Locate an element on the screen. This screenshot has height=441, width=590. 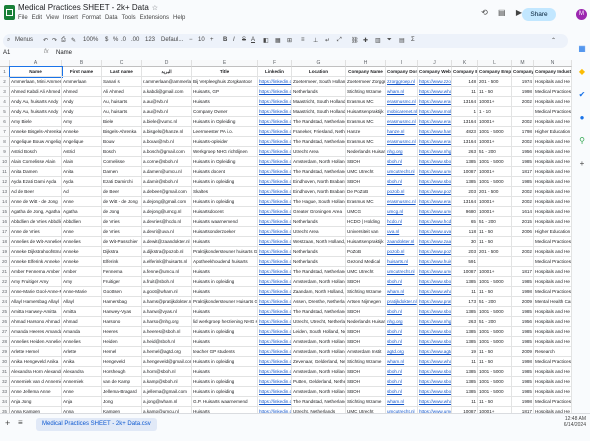
table-cell: teacher GP students is located at coordinates (225, 352).